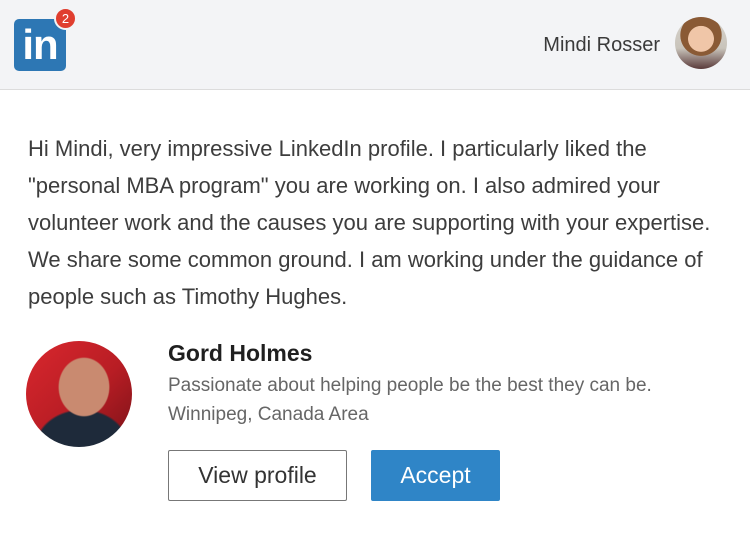 The image size is (750, 557). What do you see at coordinates (240, 353) in the screenshot?
I see `sender-name: Gord Holmes` at bounding box center [240, 353].